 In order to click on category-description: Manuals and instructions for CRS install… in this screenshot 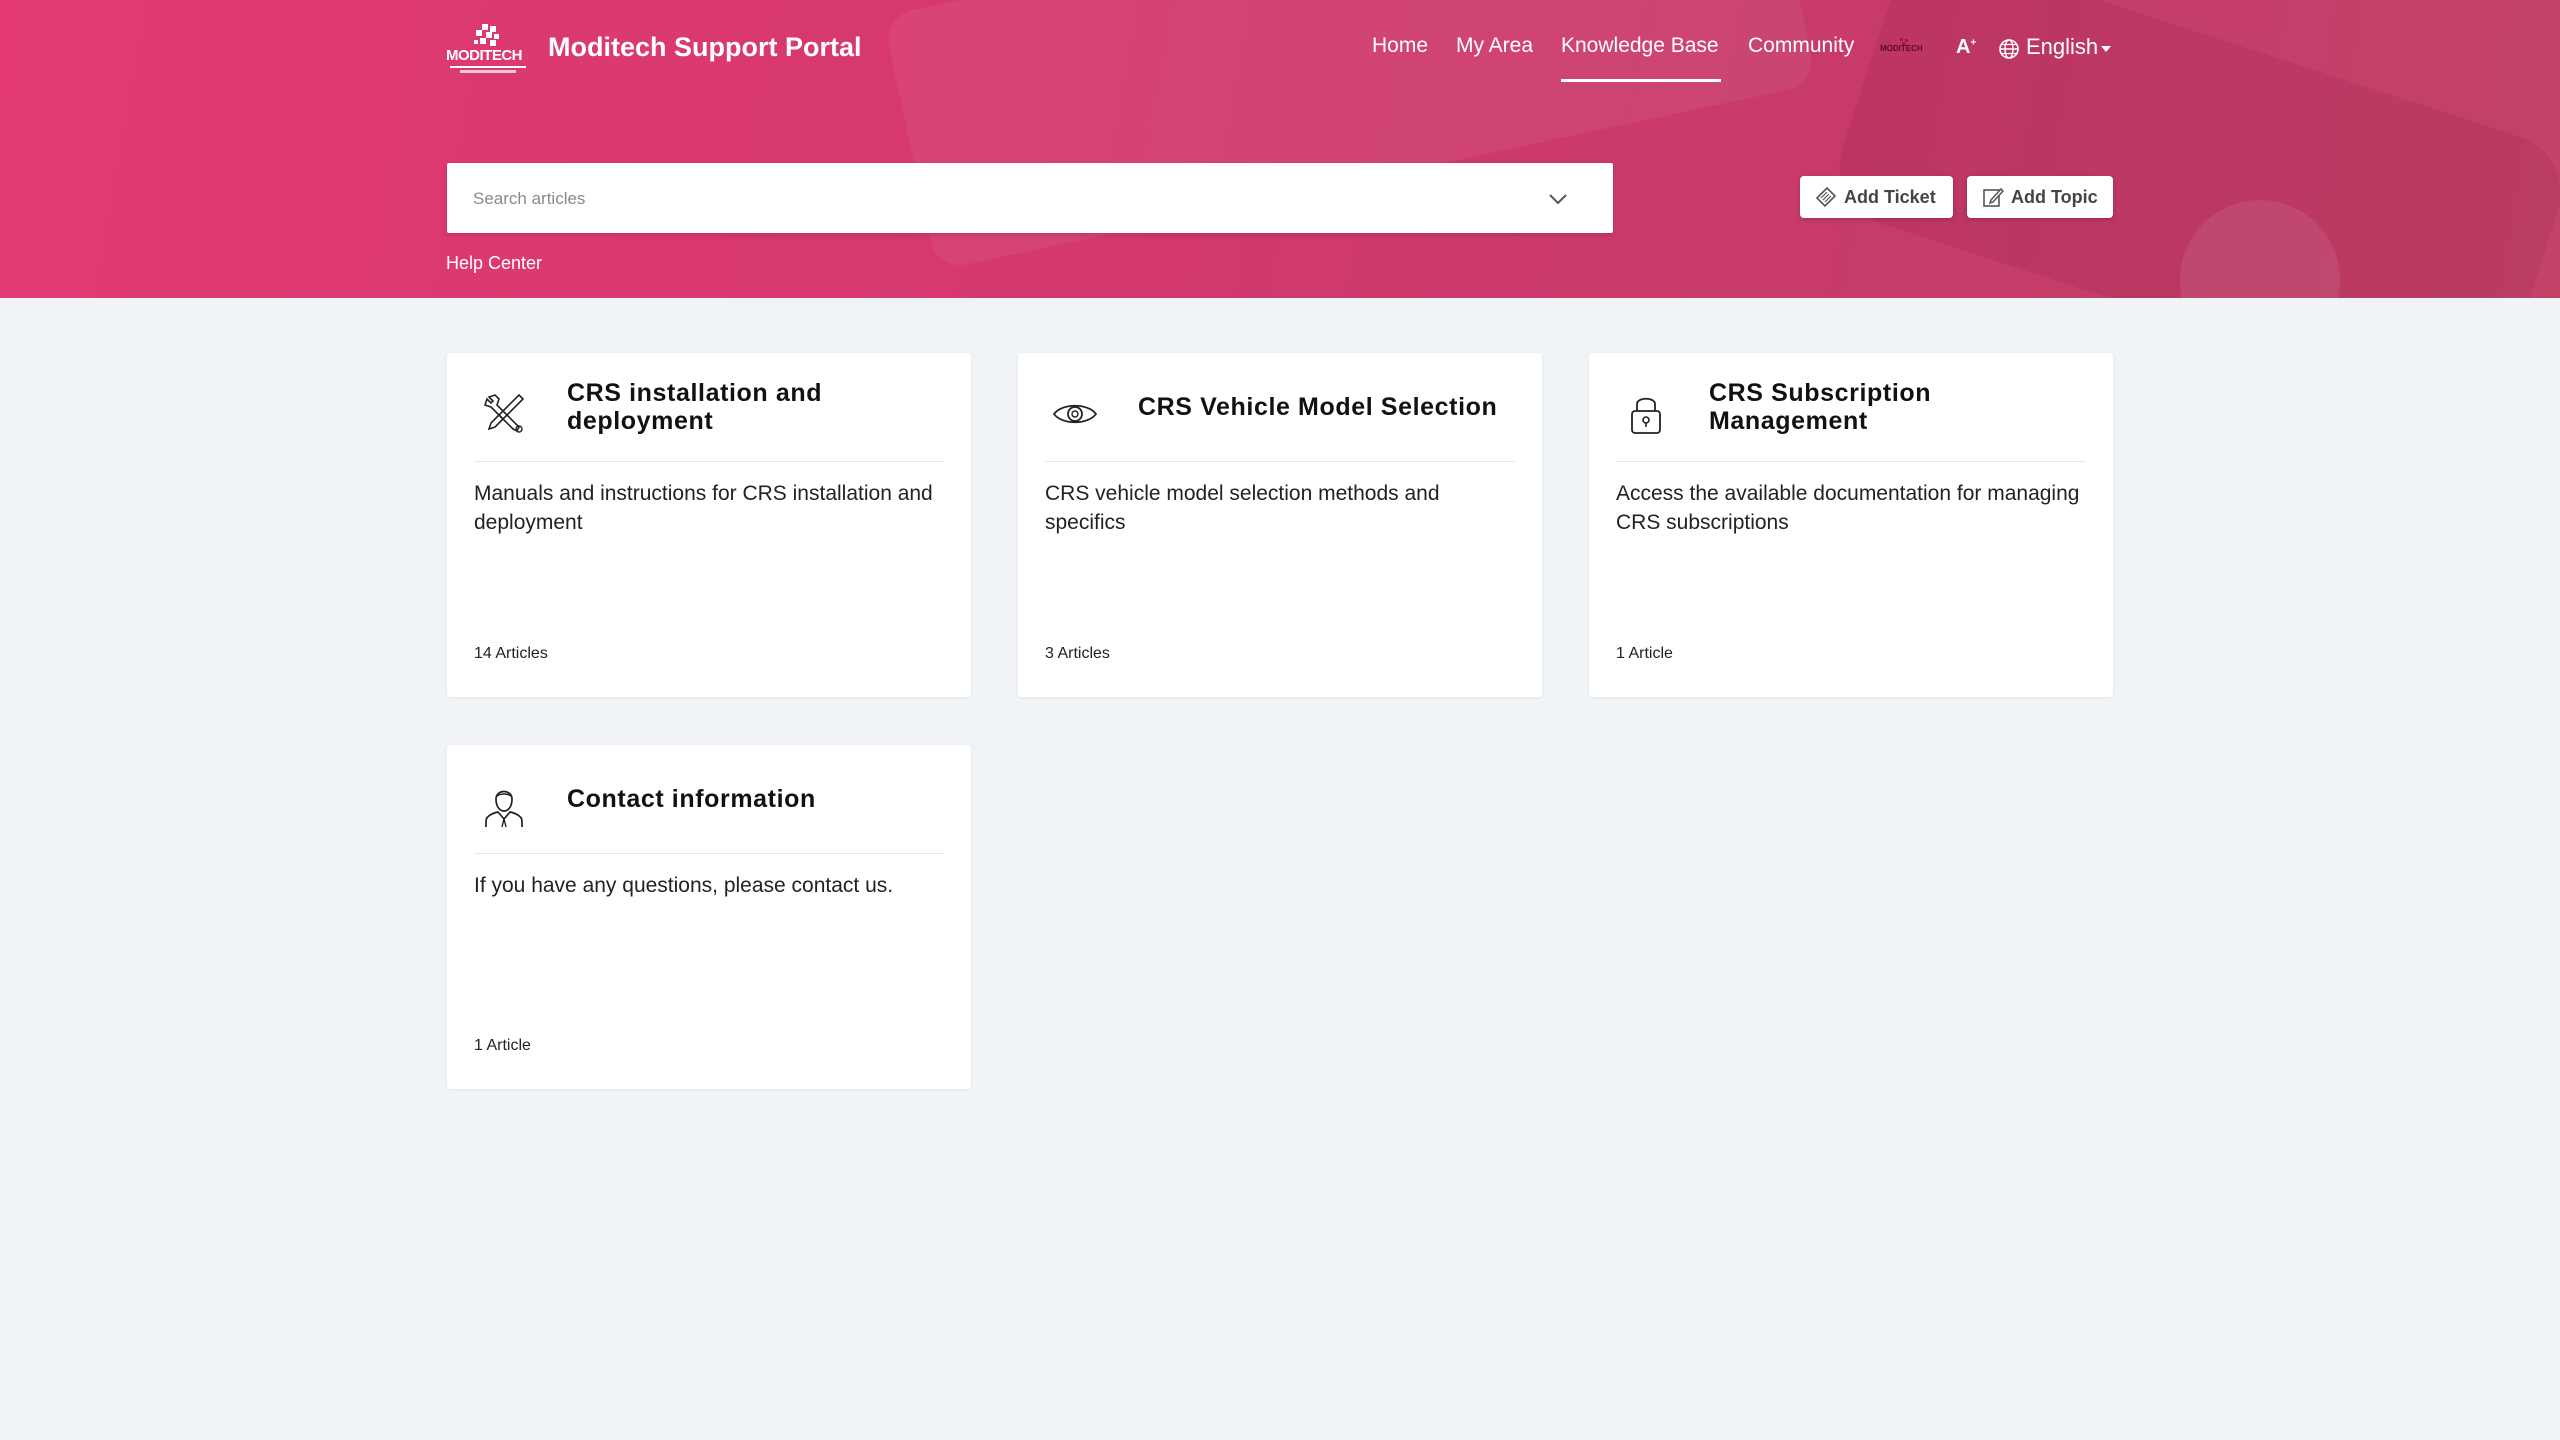, I will do `click(703, 508)`.